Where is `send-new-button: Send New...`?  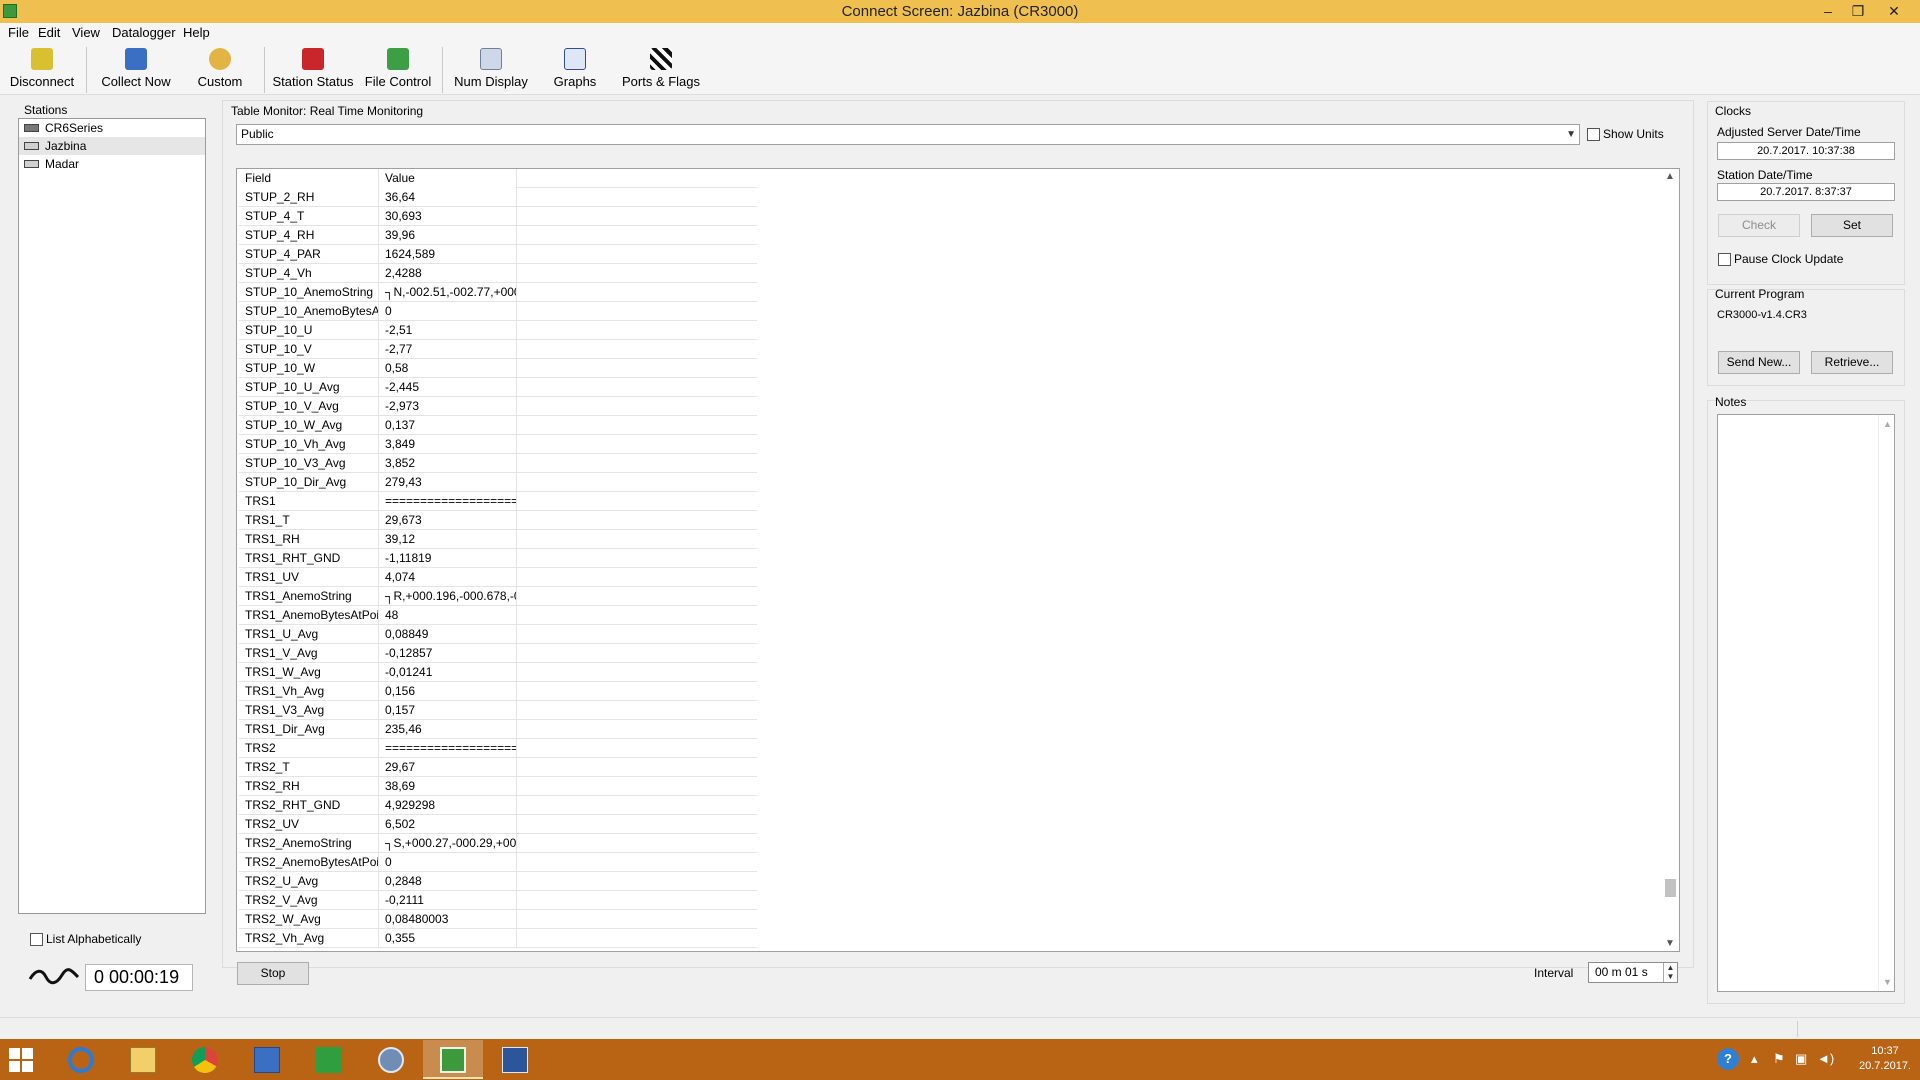
send-new-button: Send New... is located at coordinates (1759, 362).